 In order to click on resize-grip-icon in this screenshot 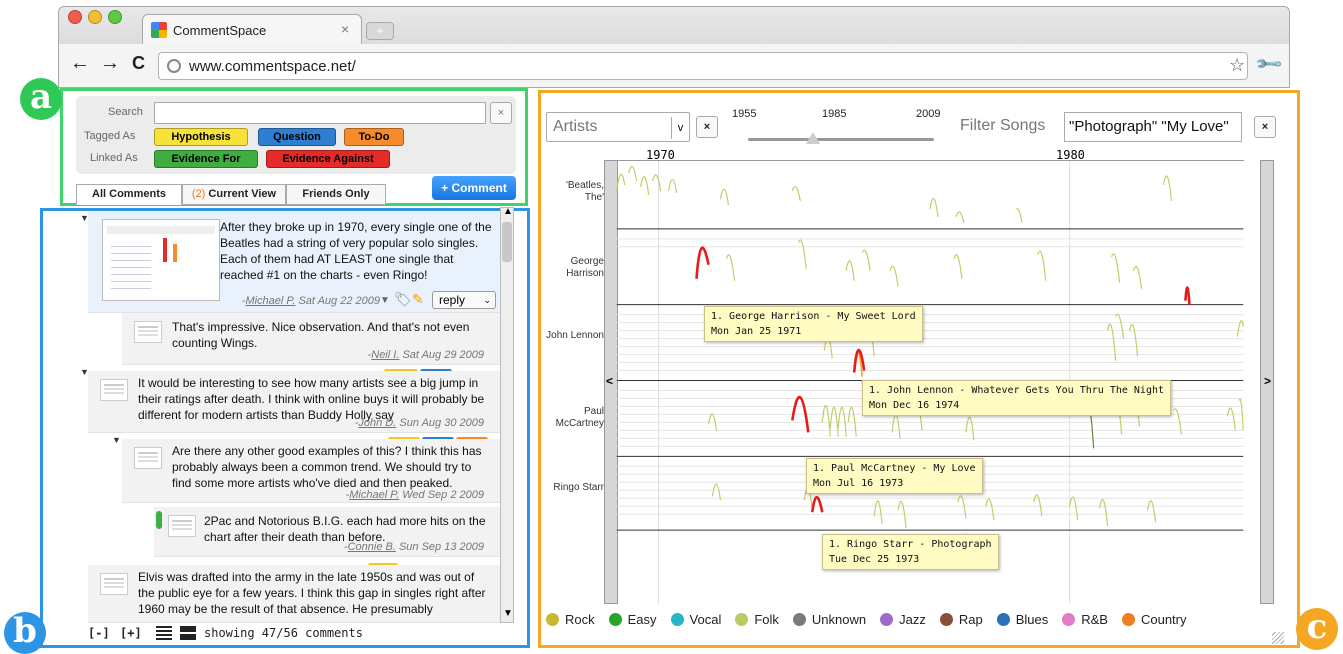, I will do `click(1278, 638)`.